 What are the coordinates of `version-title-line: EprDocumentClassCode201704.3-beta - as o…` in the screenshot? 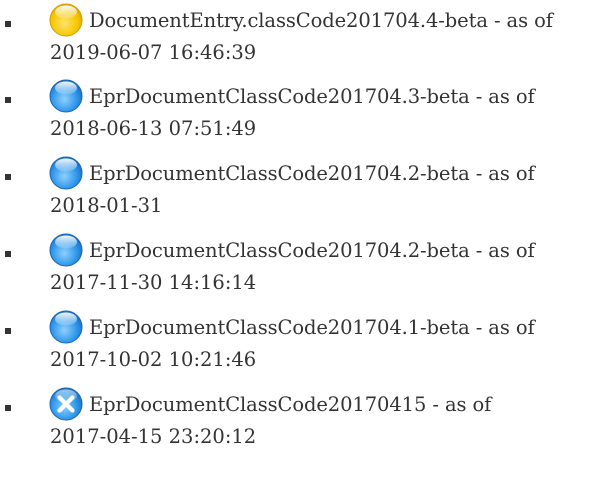 It's located at (312, 97).